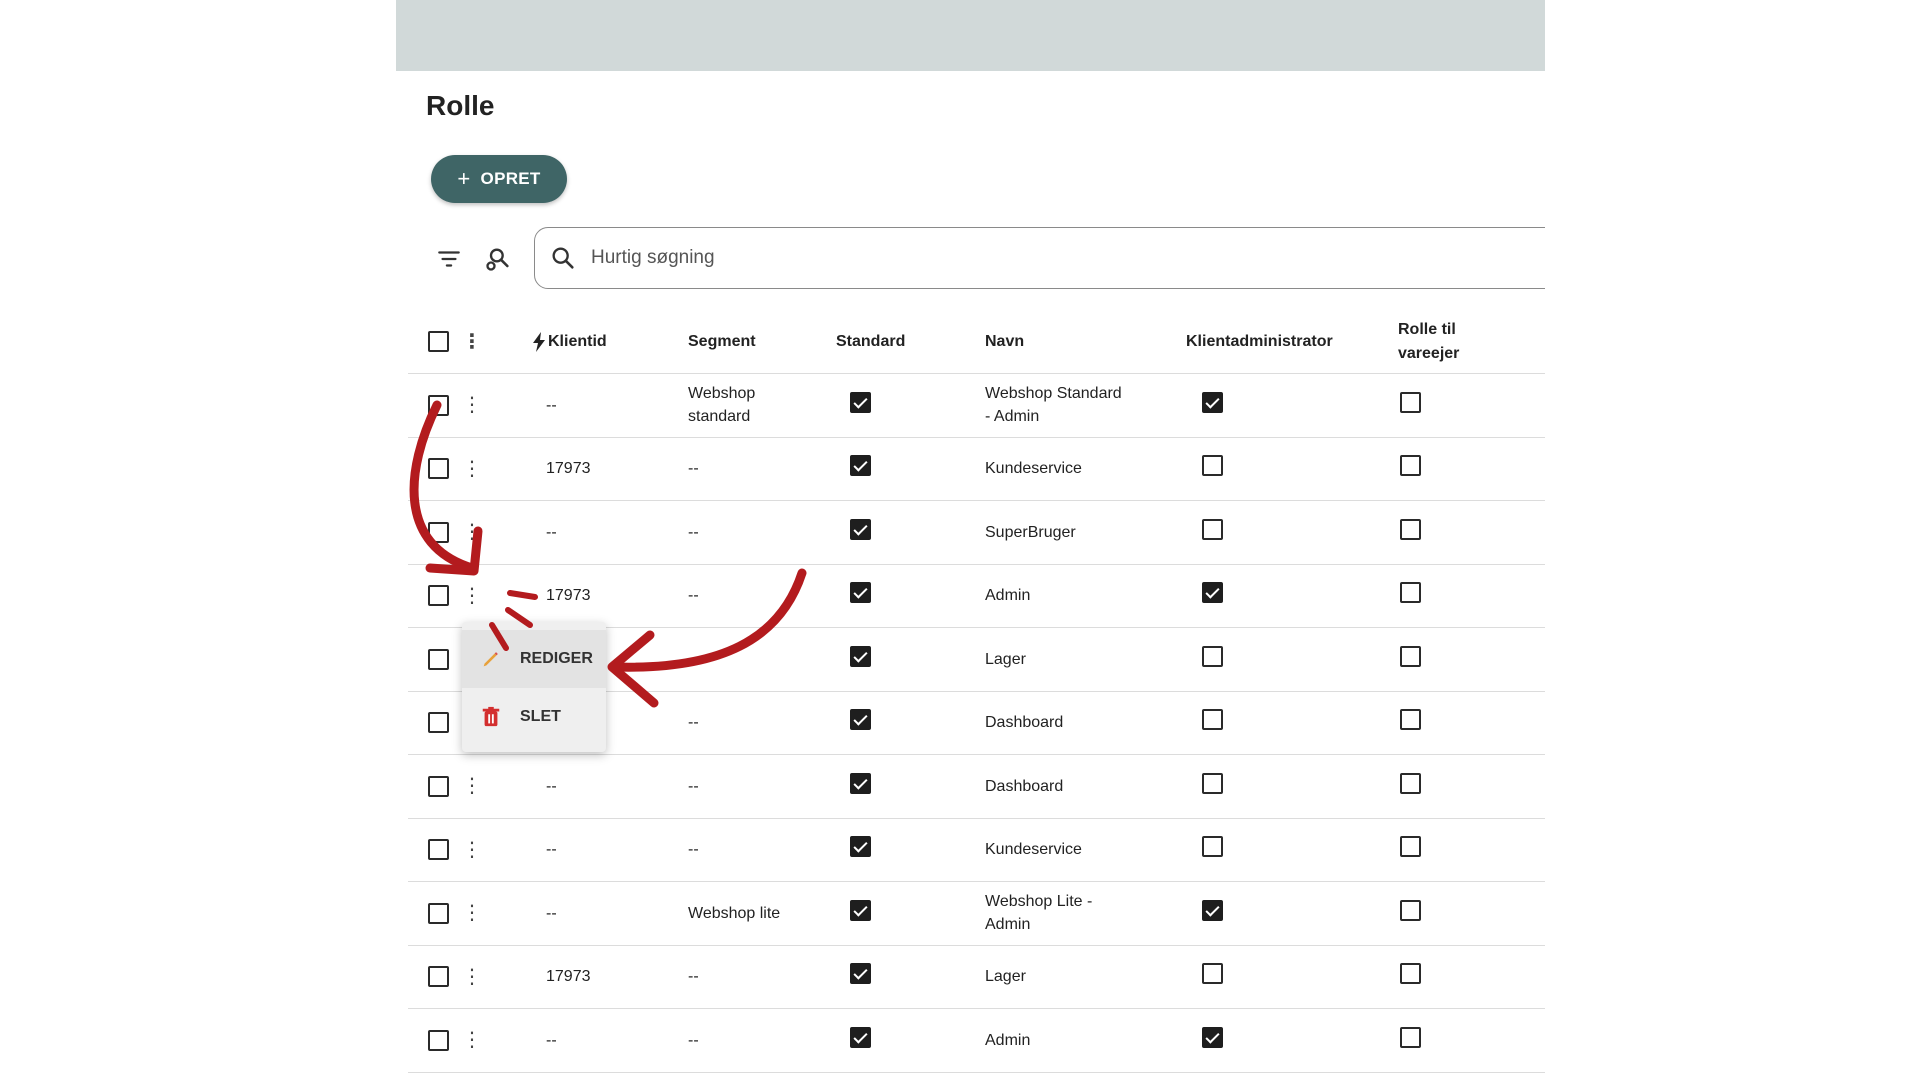 Image resolution: width=1920 pixels, height=1080 pixels. What do you see at coordinates (510, 178) in the screenshot?
I see `create-button-label: OPRET` at bounding box center [510, 178].